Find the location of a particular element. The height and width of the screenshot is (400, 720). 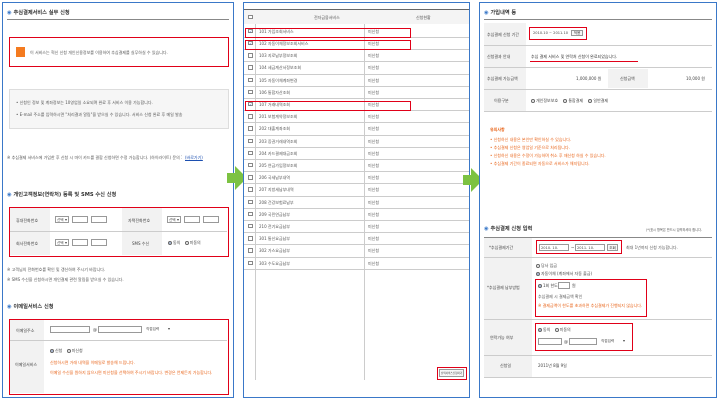

mail-radio-group: 신청 미신청 is located at coordinates (66, 351).